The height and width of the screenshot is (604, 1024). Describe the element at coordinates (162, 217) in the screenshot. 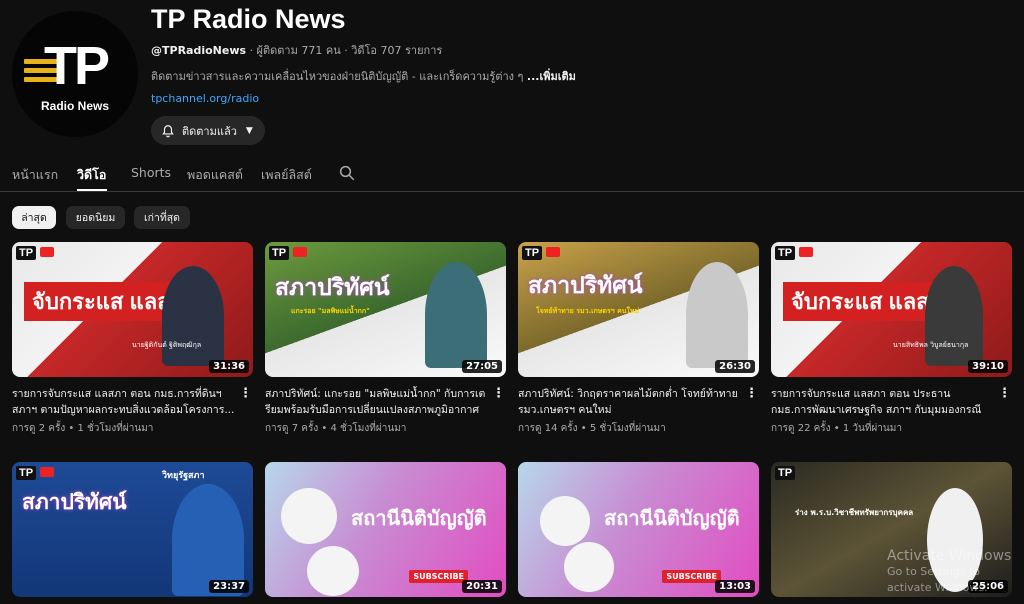

I see `chip-oldest: เก่าที่สุด` at that location.